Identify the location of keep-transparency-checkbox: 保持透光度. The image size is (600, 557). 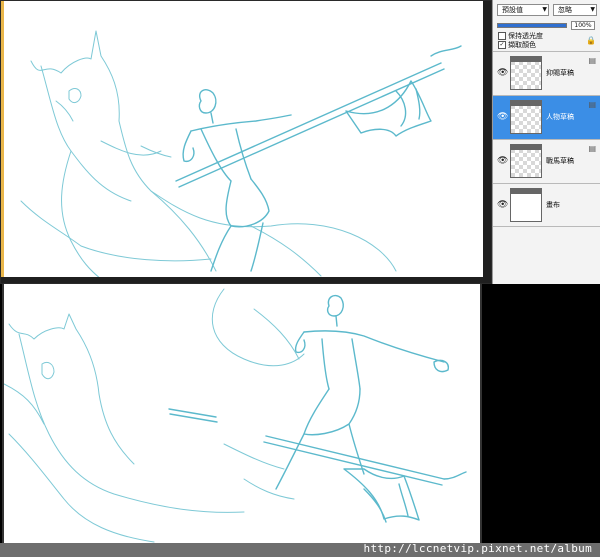
(520, 36).